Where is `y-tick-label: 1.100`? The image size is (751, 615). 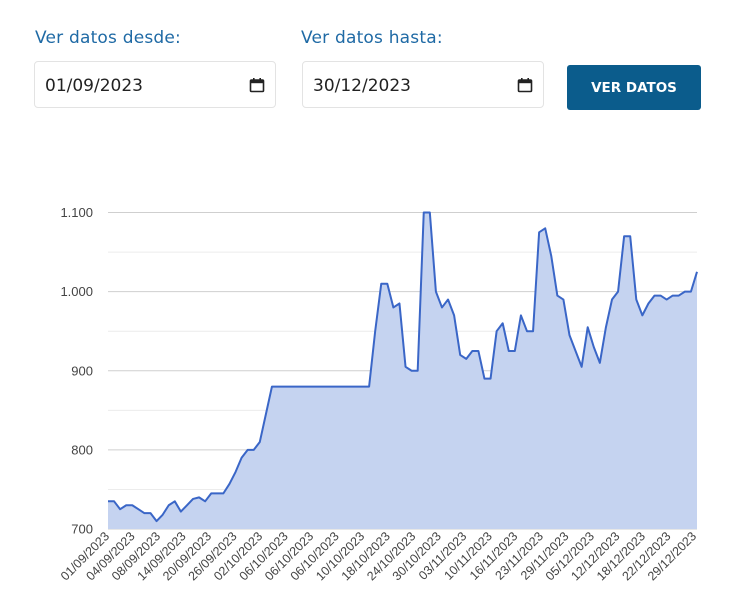
y-tick-label: 1.100 is located at coordinates (76, 212).